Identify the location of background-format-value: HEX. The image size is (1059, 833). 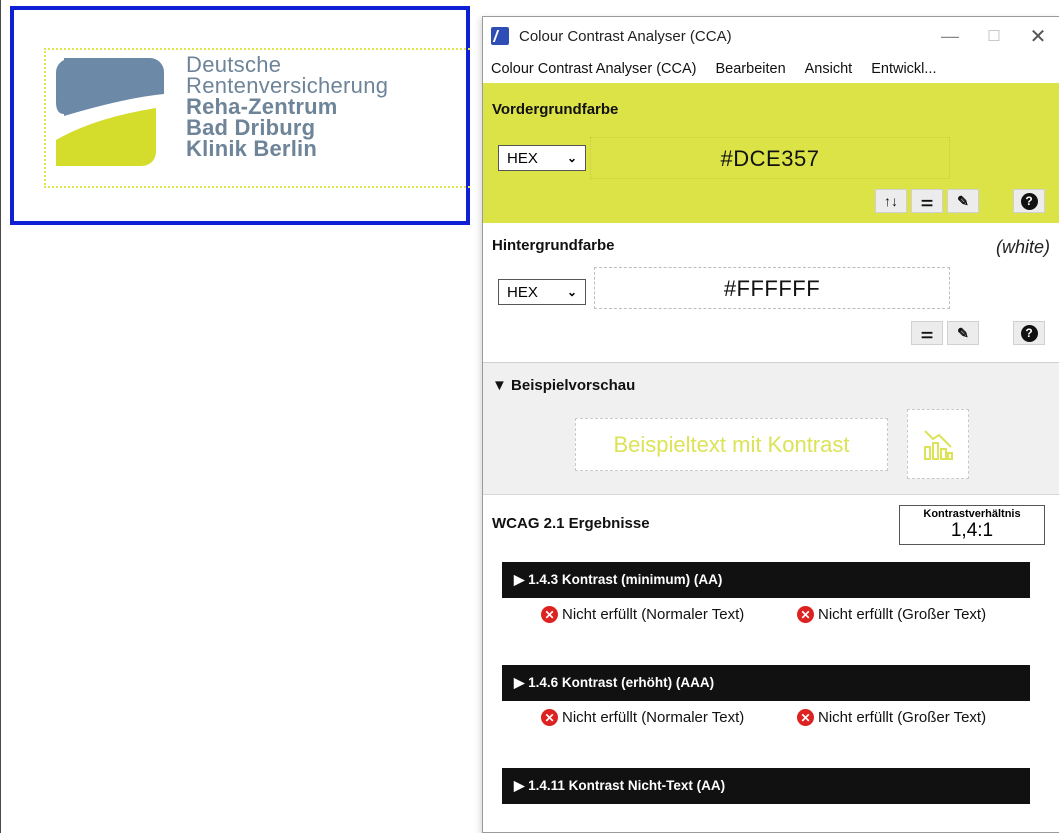
(522, 292).